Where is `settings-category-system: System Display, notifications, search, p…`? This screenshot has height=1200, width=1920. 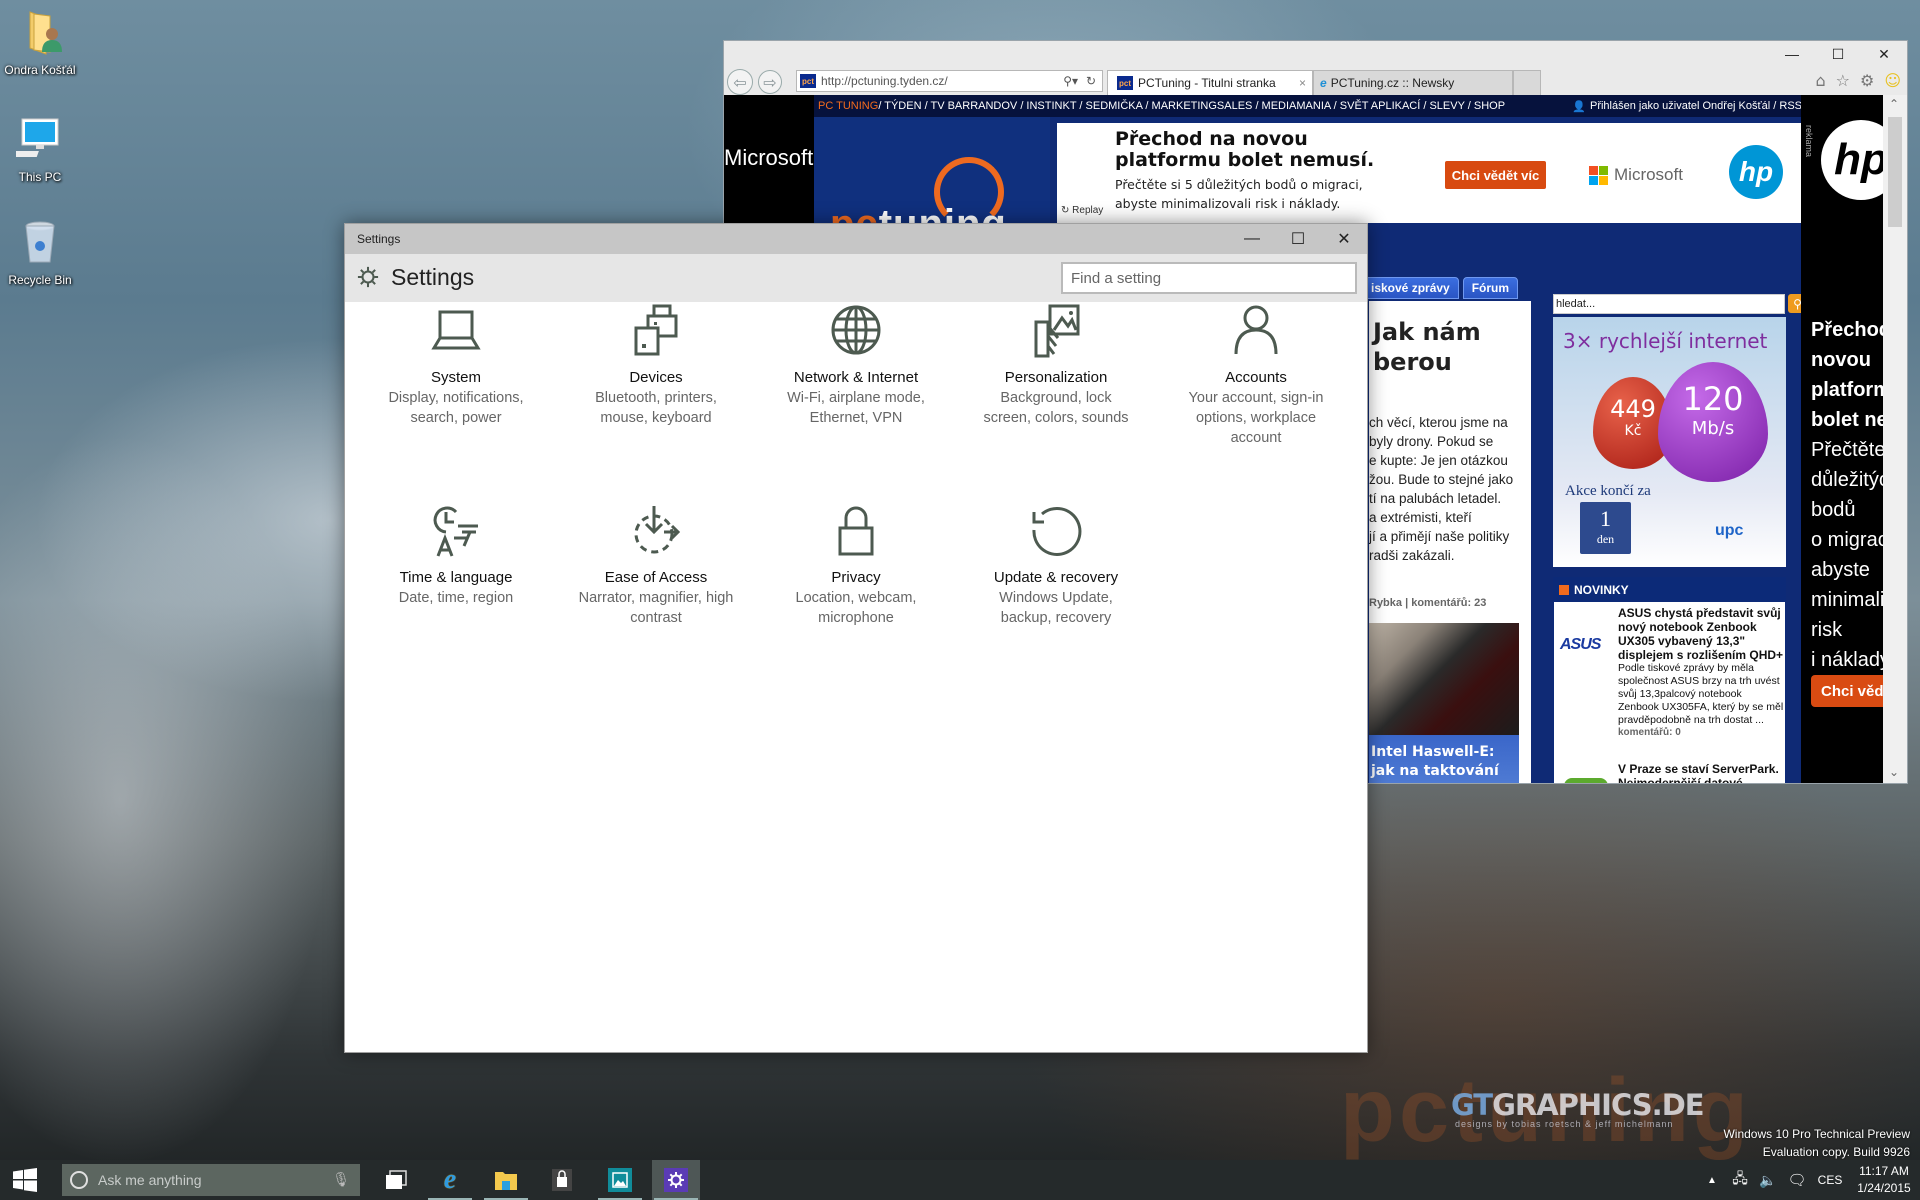 settings-category-system: System Display, notifications, search, p… is located at coordinates (456, 365).